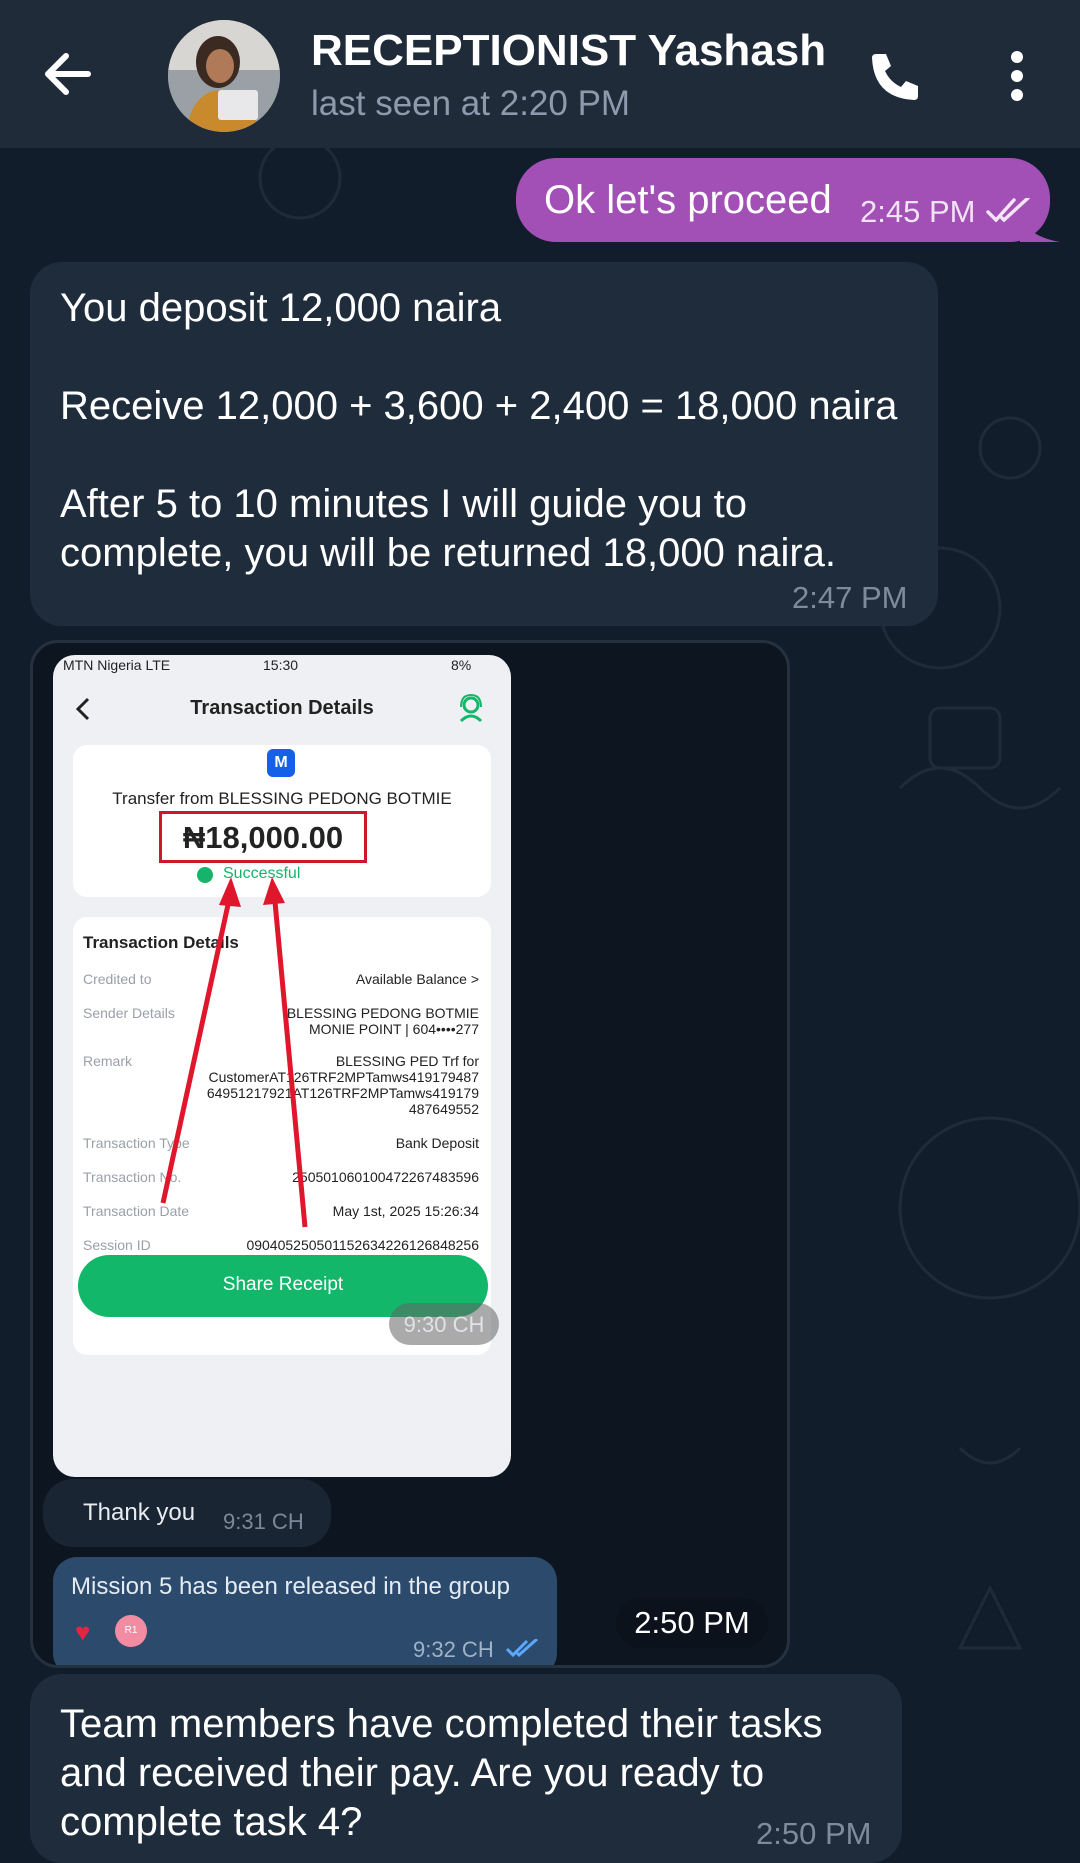 Image resolution: width=1080 pixels, height=1863 pixels. What do you see at coordinates (281, 308) in the screenshot?
I see `message-line: You deposit 12,000 naira` at bounding box center [281, 308].